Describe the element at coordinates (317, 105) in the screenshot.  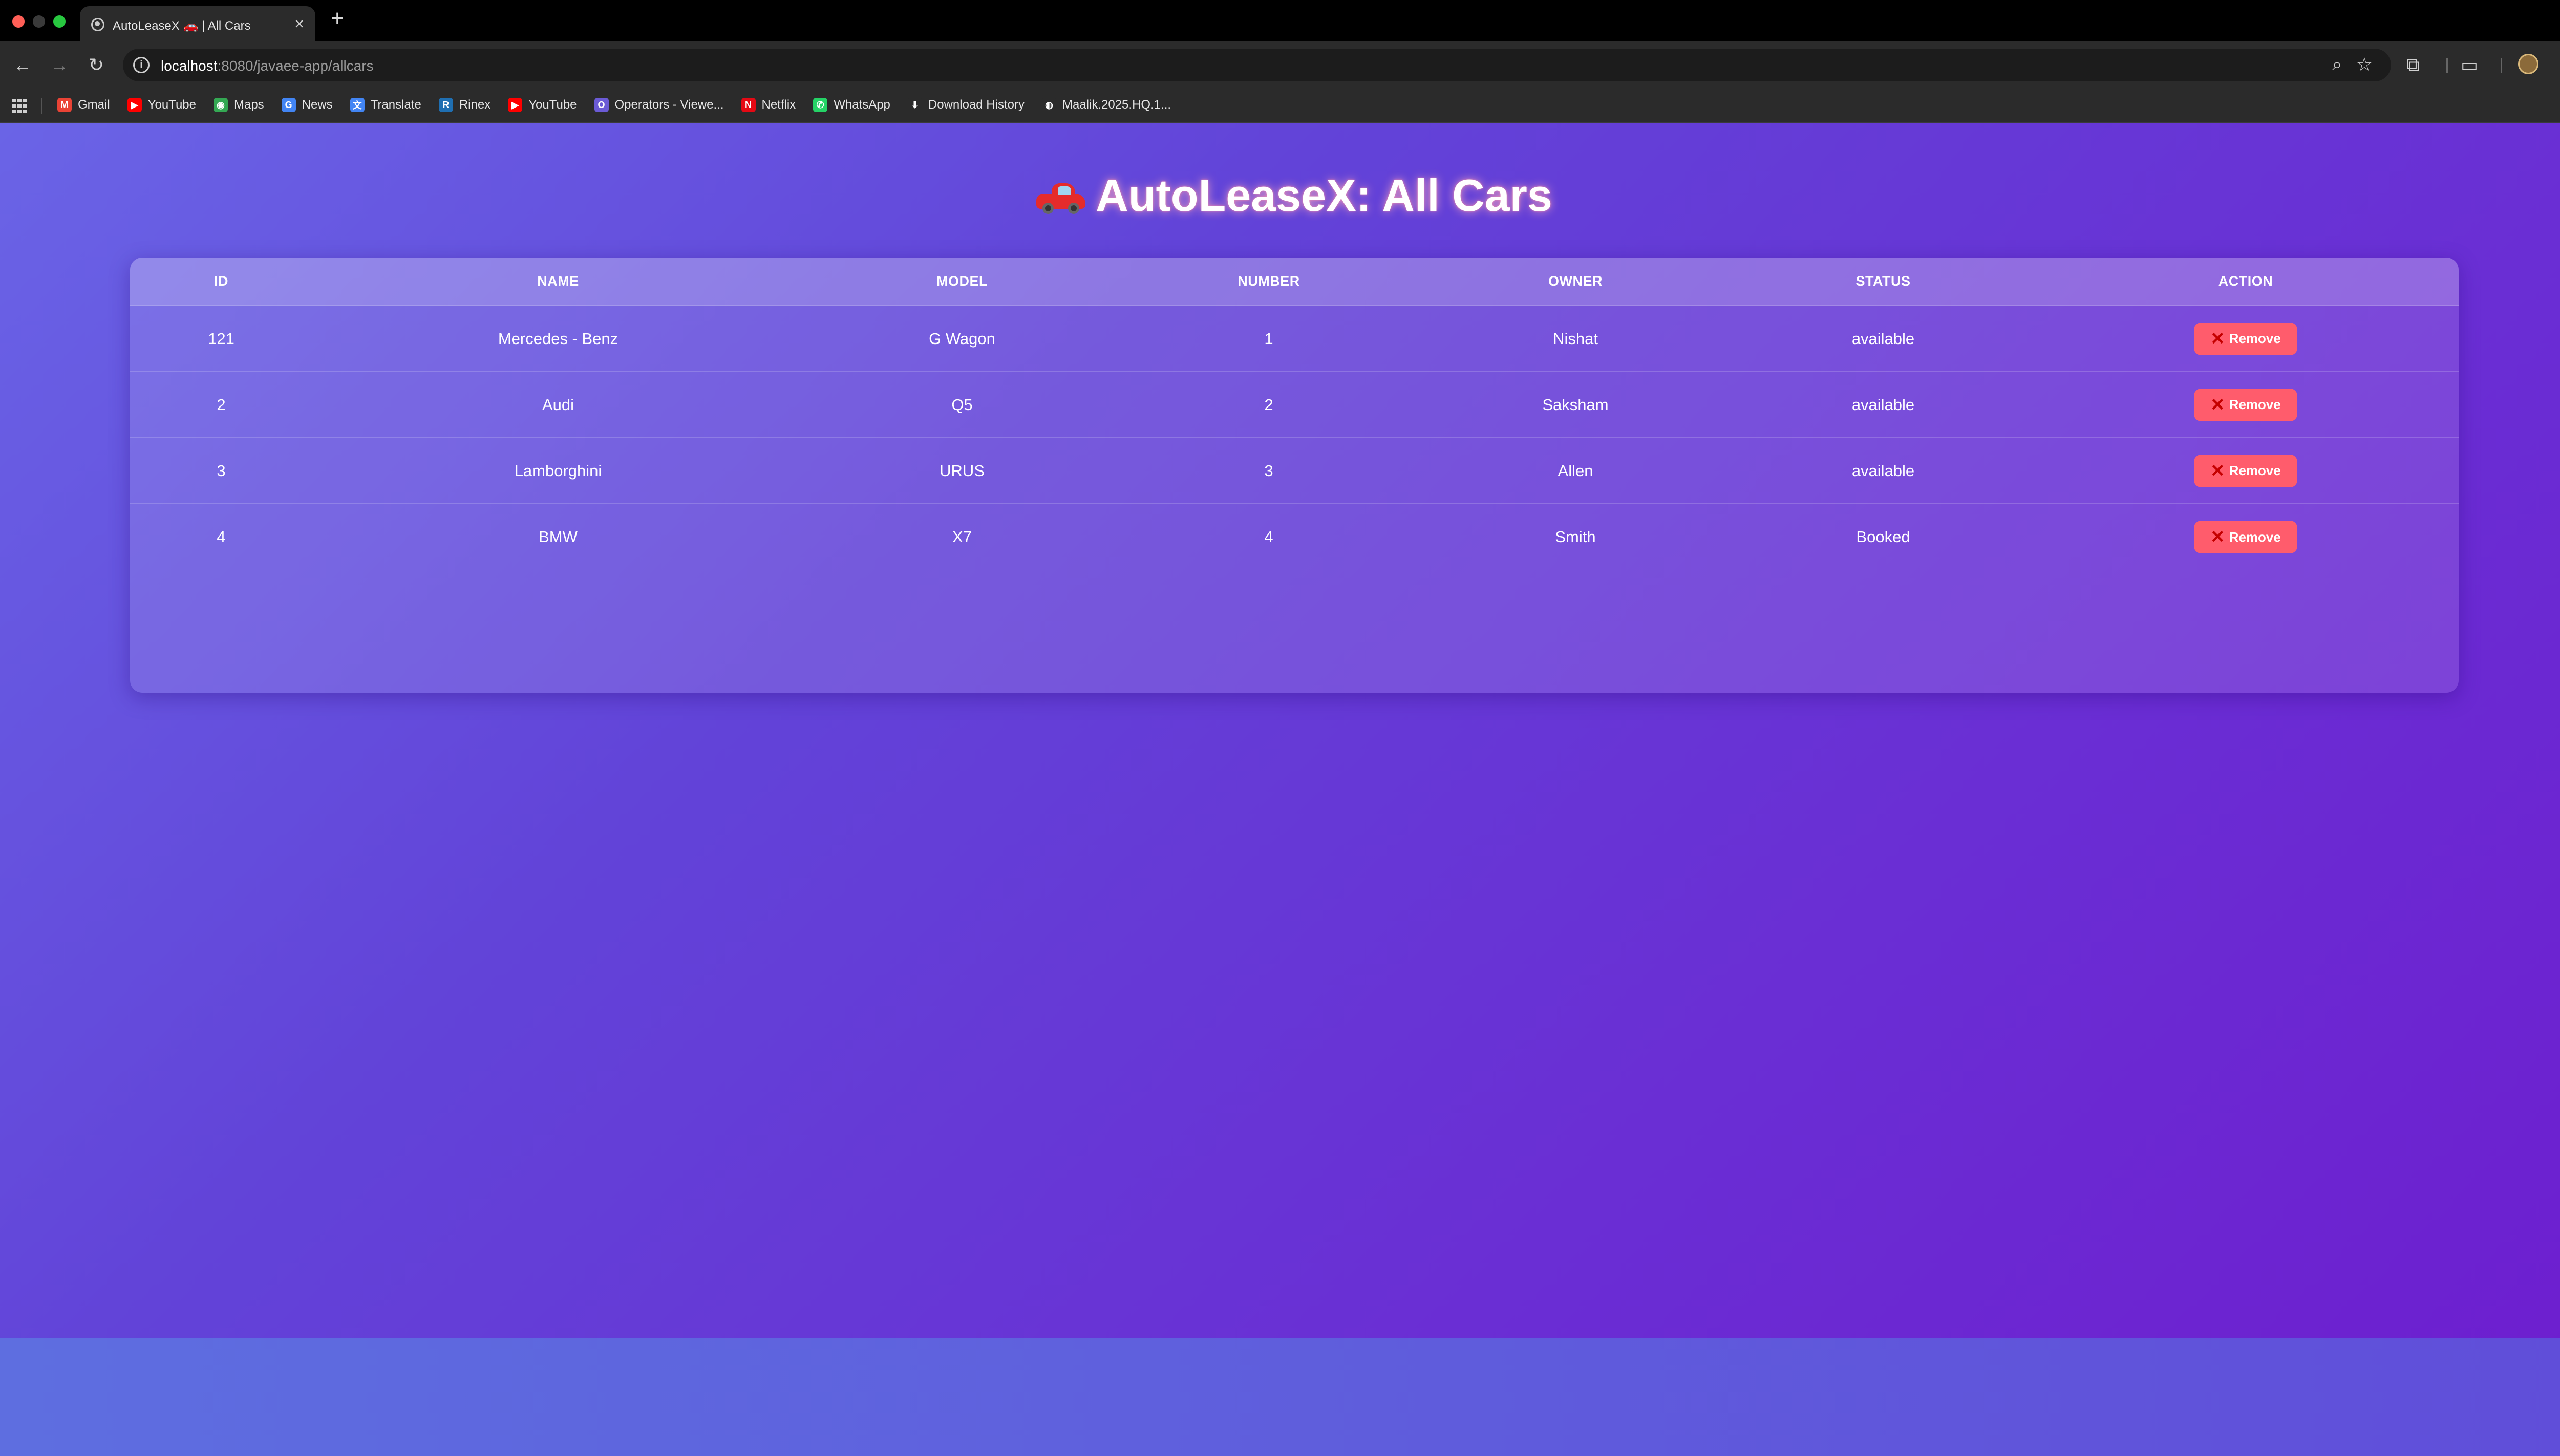
I see `bookmark-label: News` at that location.